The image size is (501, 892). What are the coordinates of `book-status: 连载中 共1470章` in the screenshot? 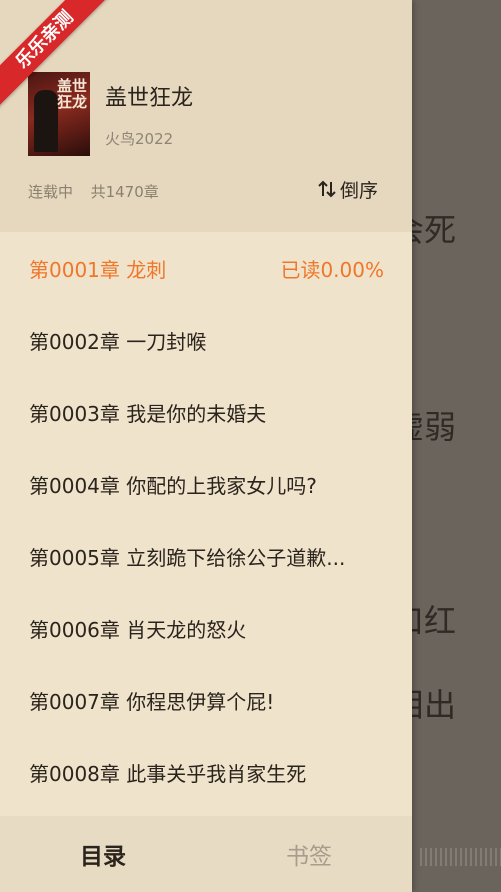 It's located at (93, 191).